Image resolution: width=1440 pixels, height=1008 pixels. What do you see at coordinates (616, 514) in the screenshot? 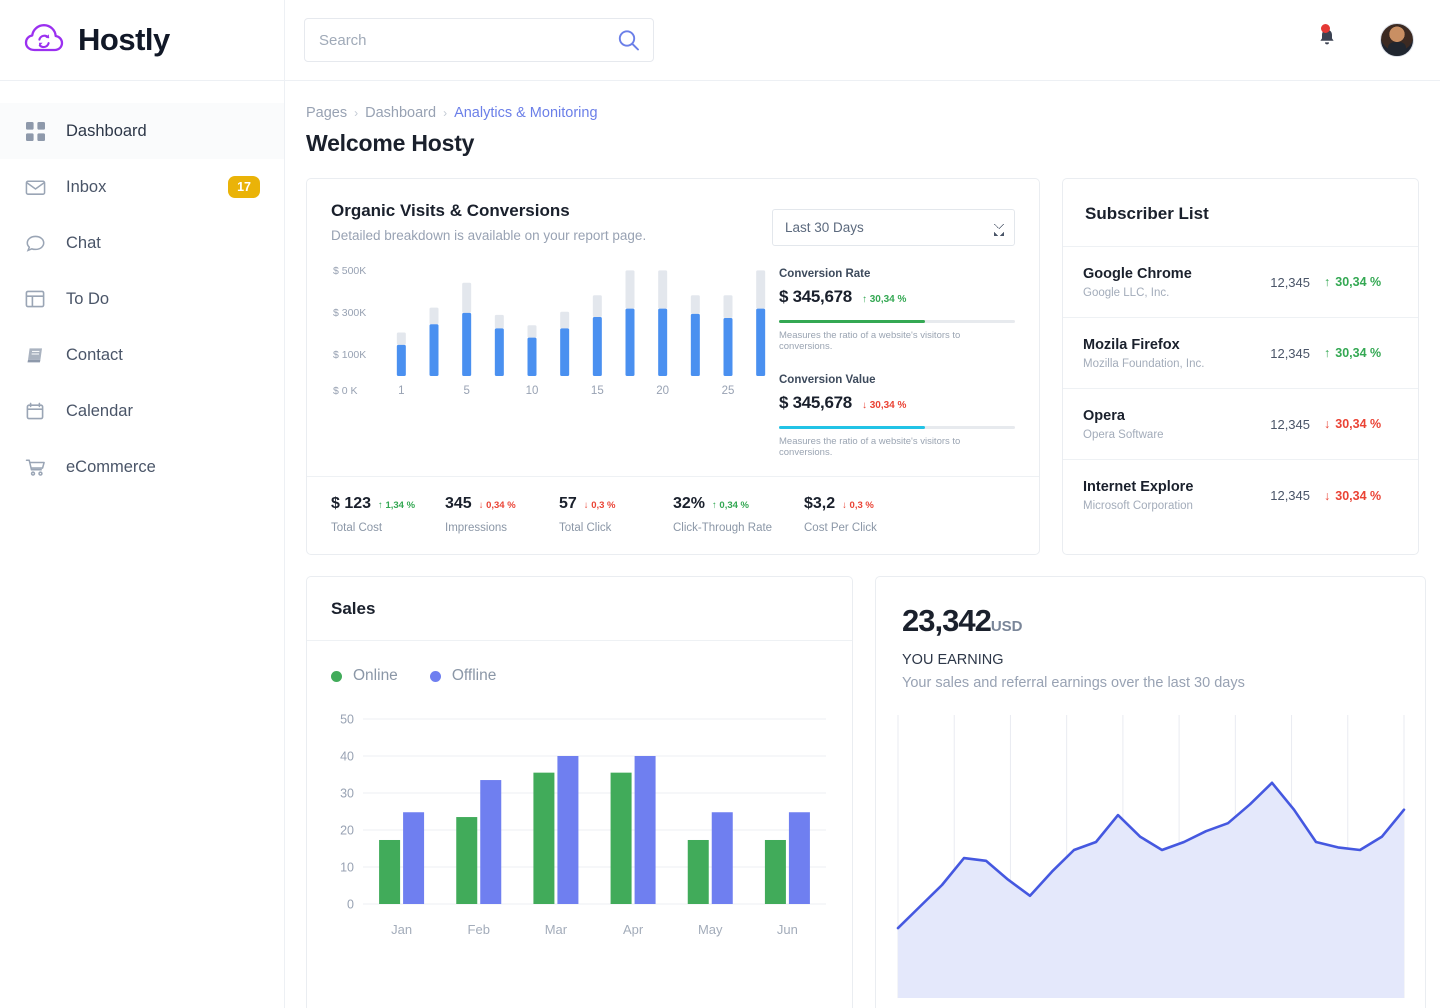
I see `stat-total-click: 57 ↓ 0,3 % Total Click` at bounding box center [616, 514].